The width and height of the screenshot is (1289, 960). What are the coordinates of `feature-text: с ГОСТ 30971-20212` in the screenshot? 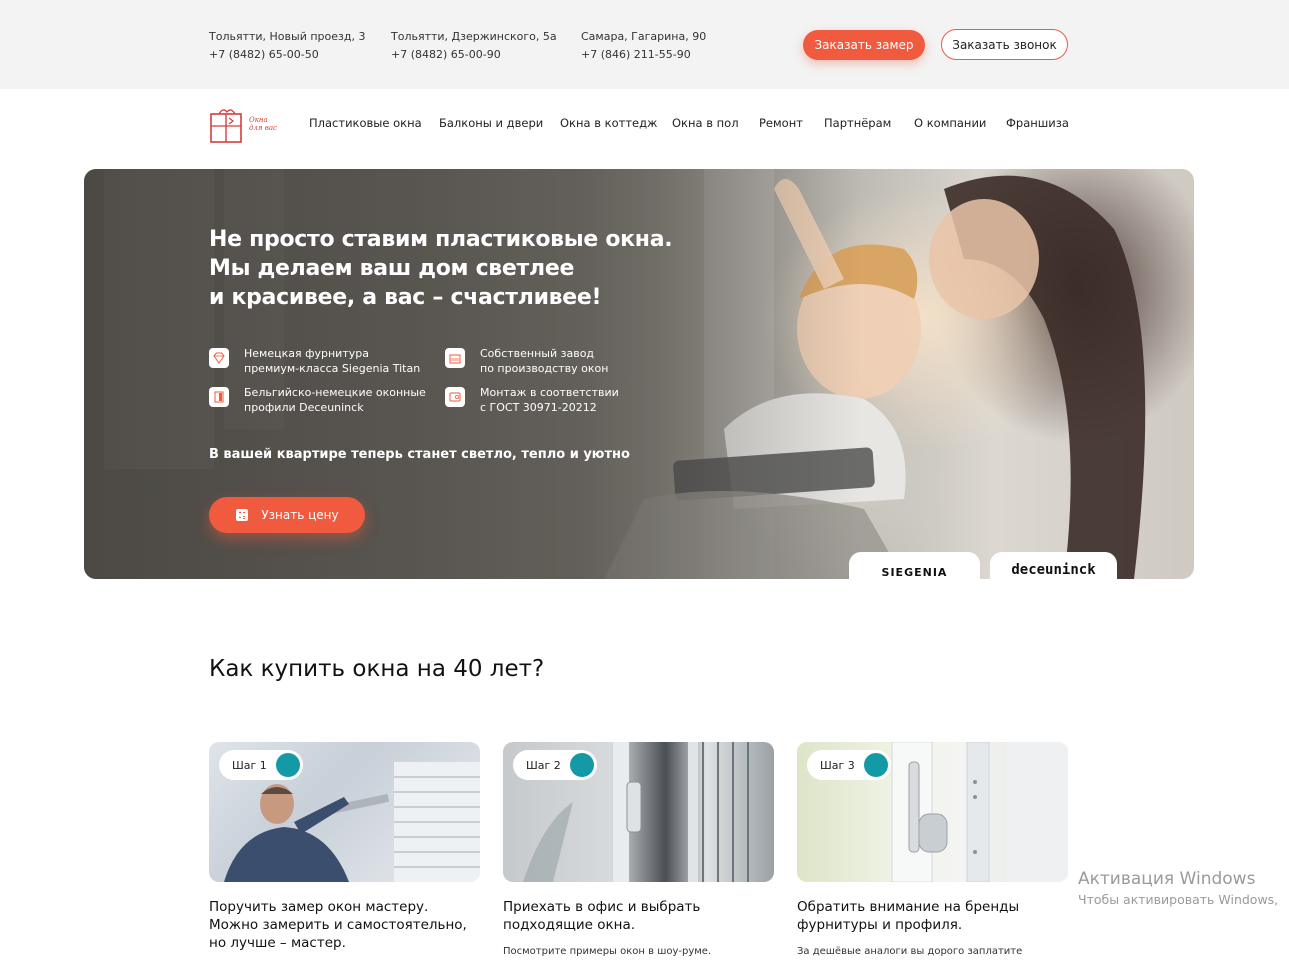 It's located at (538, 407).